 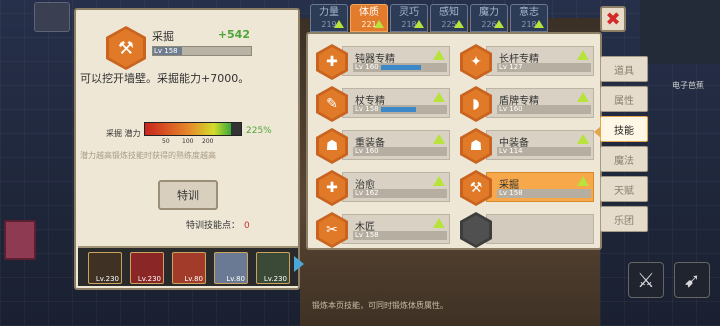 What do you see at coordinates (624, 69) in the screenshot?
I see `menu-items: 道具` at bounding box center [624, 69].